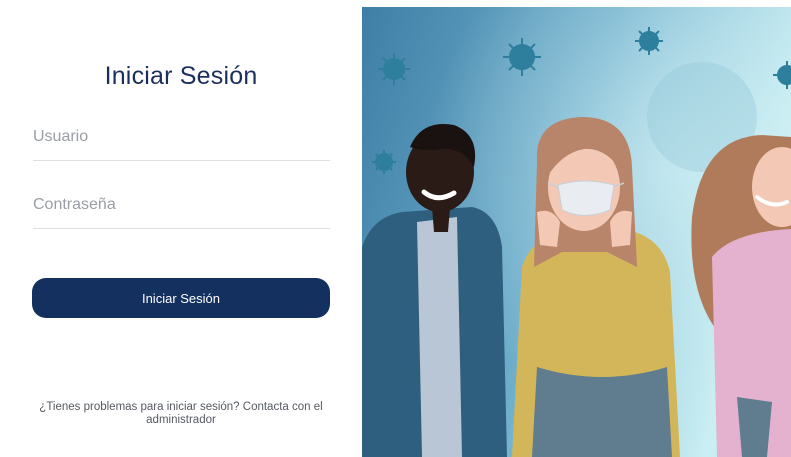  What do you see at coordinates (181, 137) in the screenshot?
I see `username-input` at bounding box center [181, 137].